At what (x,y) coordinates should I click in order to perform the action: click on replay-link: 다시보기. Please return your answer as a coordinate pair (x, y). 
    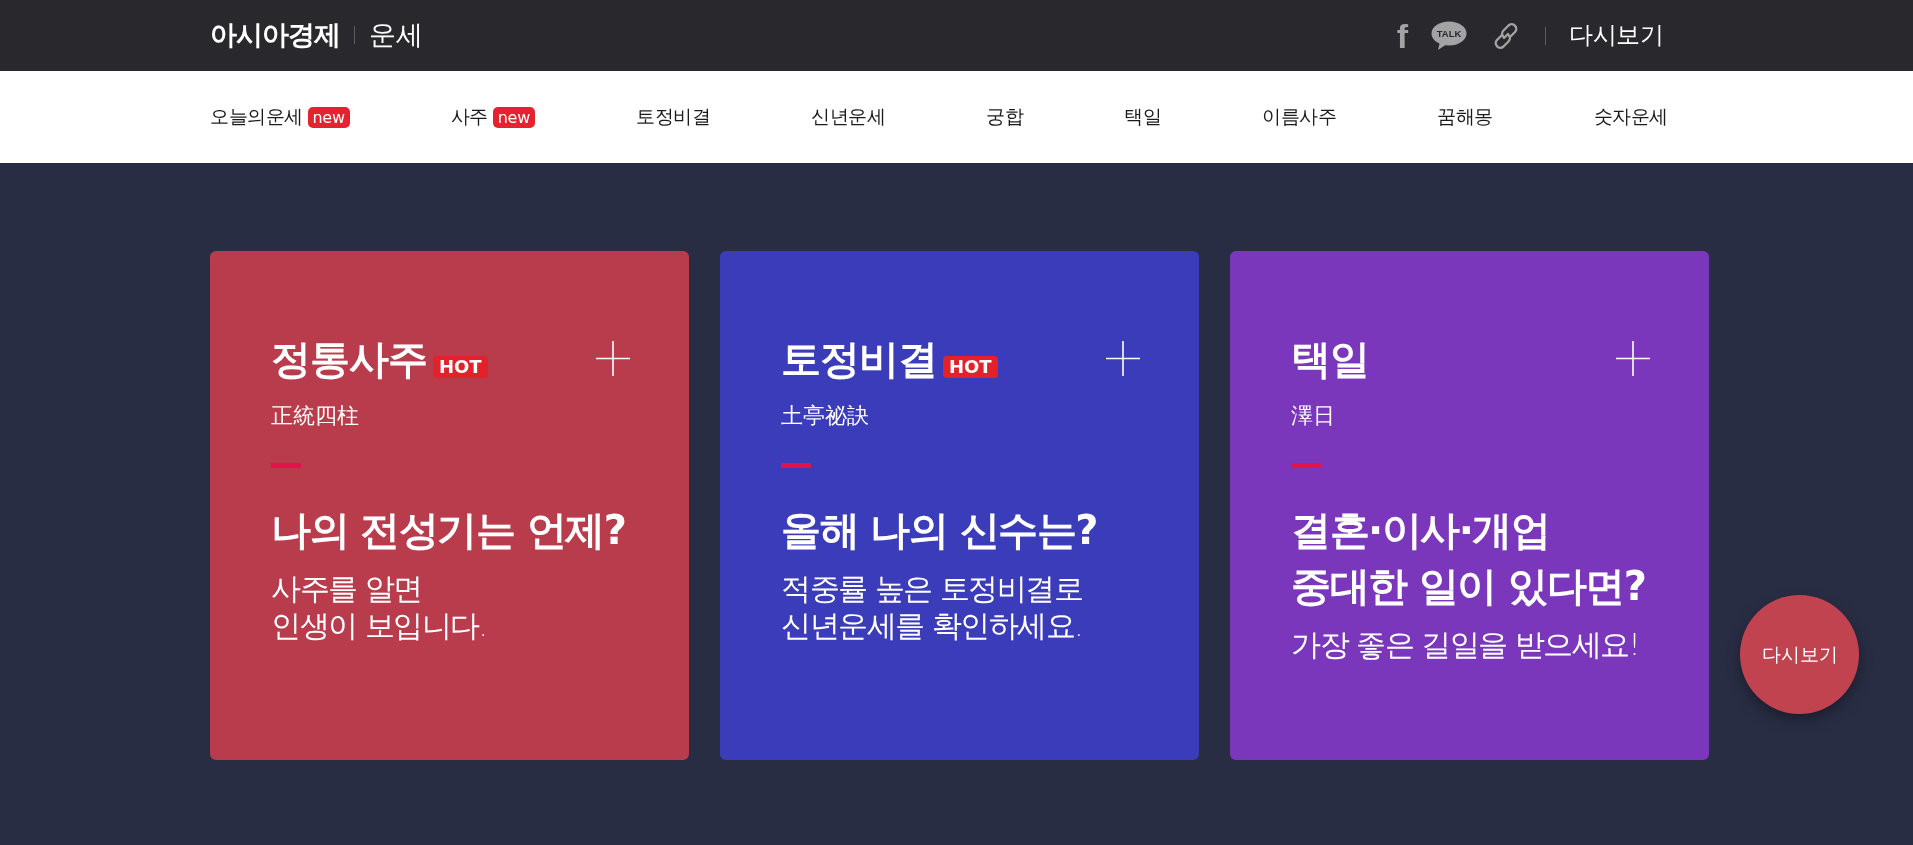
    Looking at the image, I should click on (1616, 35).